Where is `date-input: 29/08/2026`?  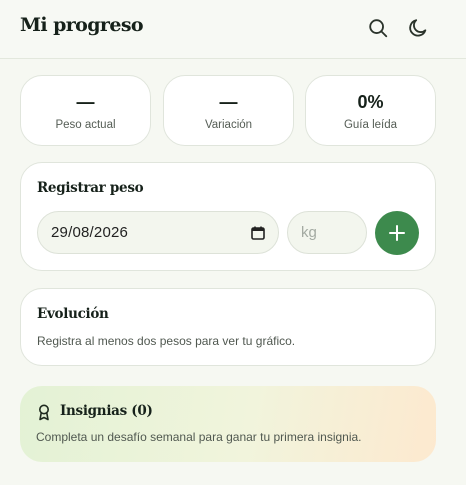 date-input: 29/08/2026 is located at coordinates (158, 232).